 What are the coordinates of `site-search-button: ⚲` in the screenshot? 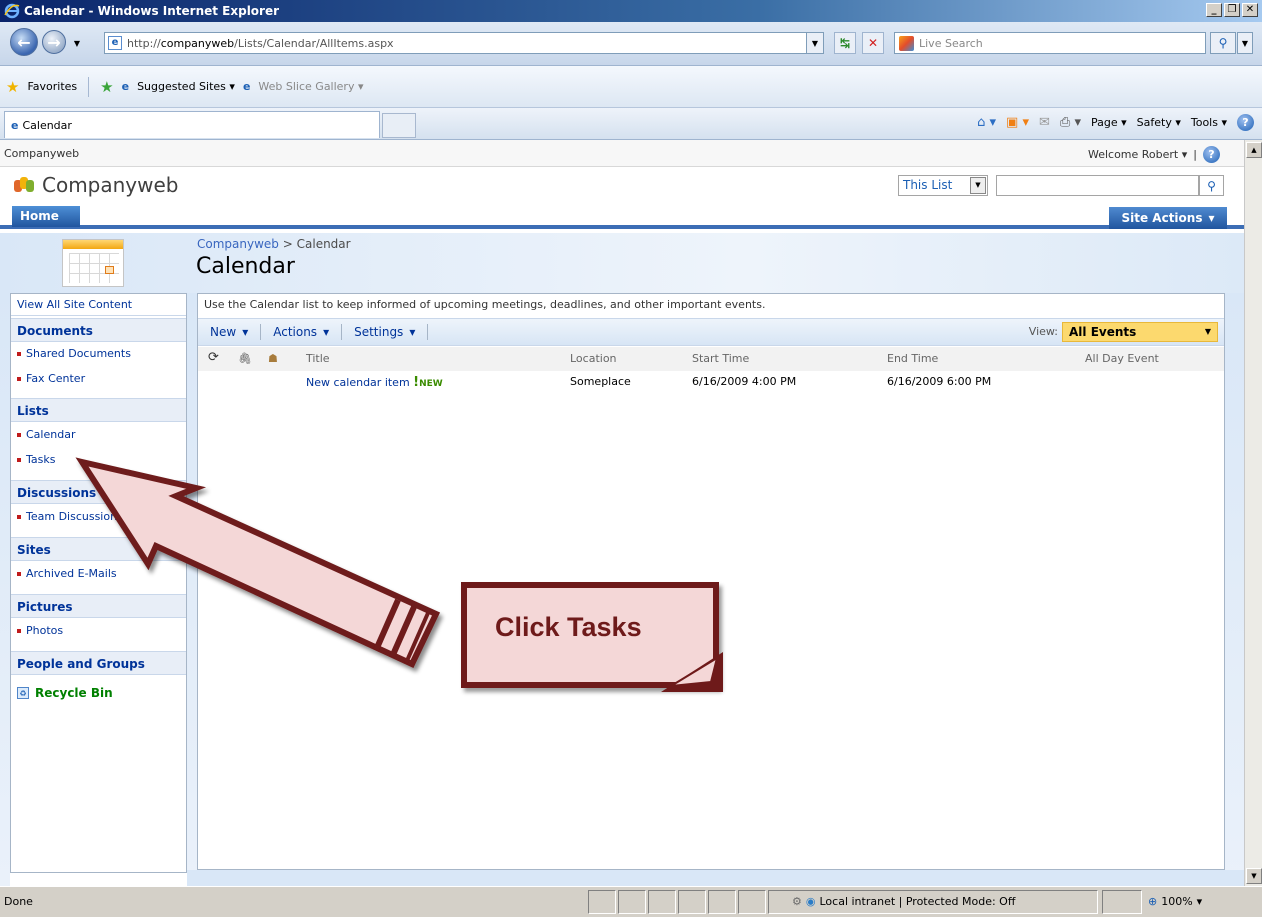 It's located at (1211, 185).